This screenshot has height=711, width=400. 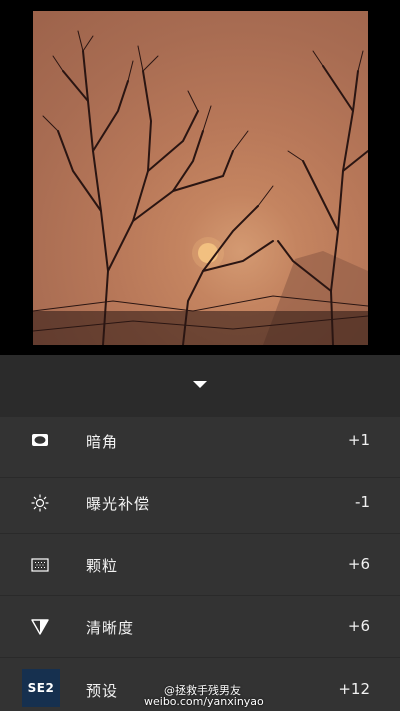 I want to click on sharpness-icon, so click(x=40, y=627).